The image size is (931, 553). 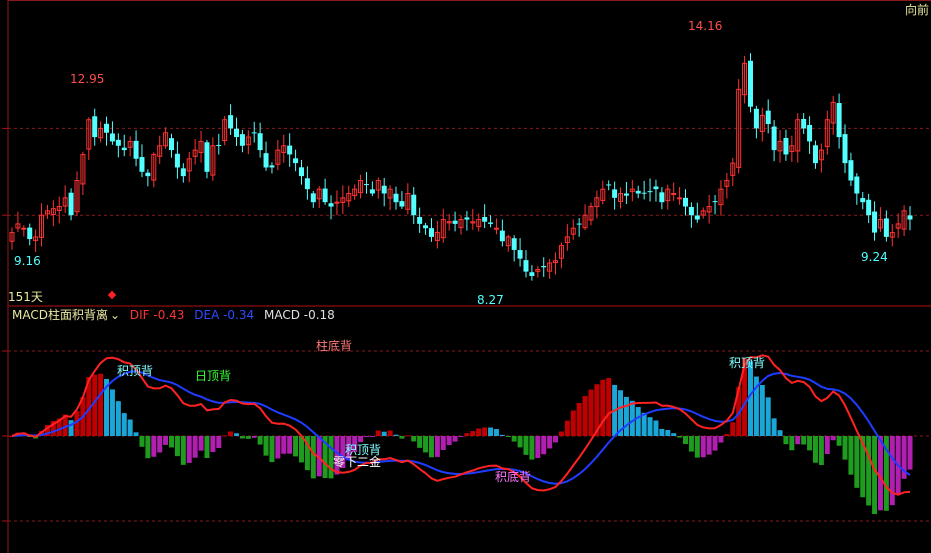 What do you see at coordinates (115, 315) in the screenshot?
I see `chevron-down-icon: ⌄` at bounding box center [115, 315].